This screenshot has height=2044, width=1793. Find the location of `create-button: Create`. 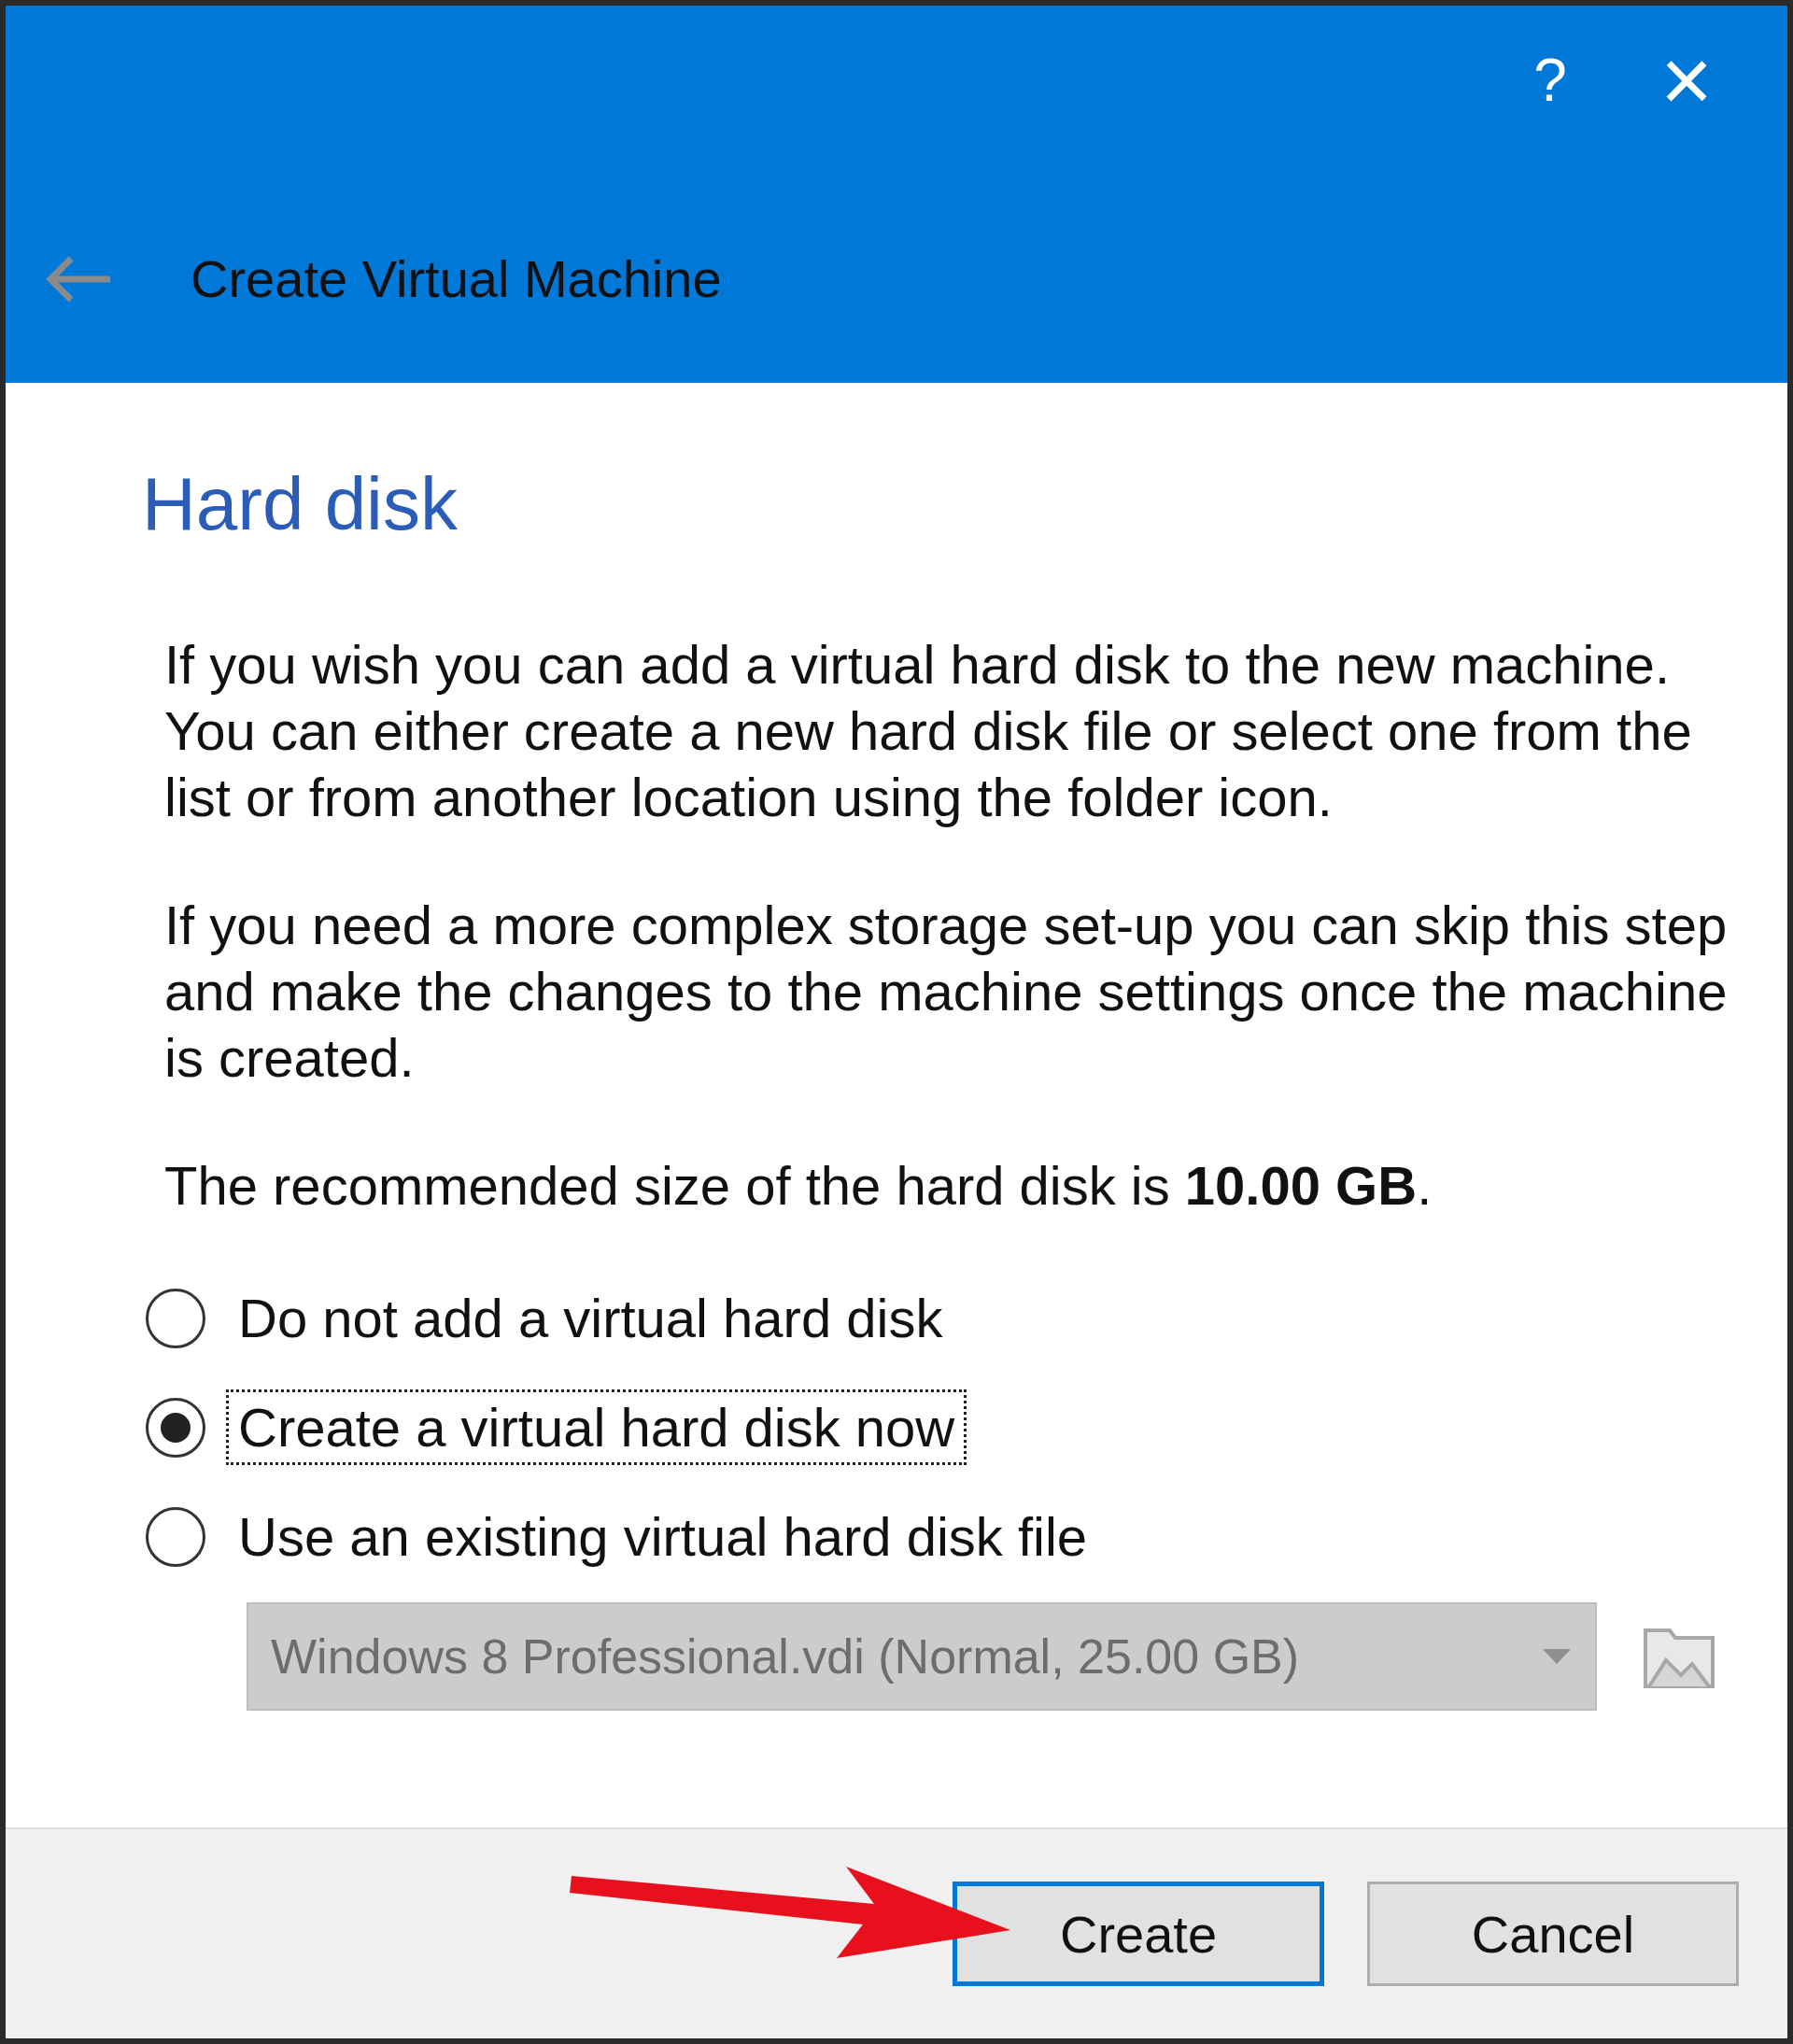

create-button: Create is located at coordinates (1138, 1934).